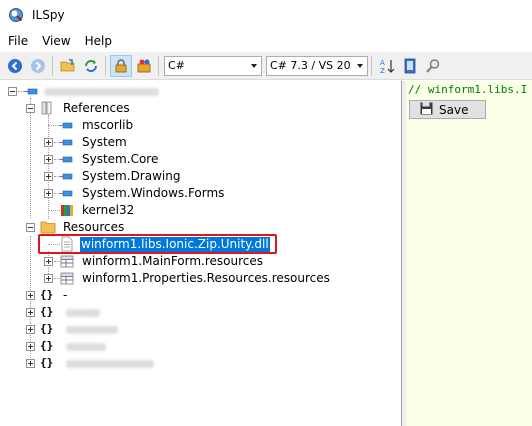  I want to click on reference-label: kernel32, so click(108, 210).